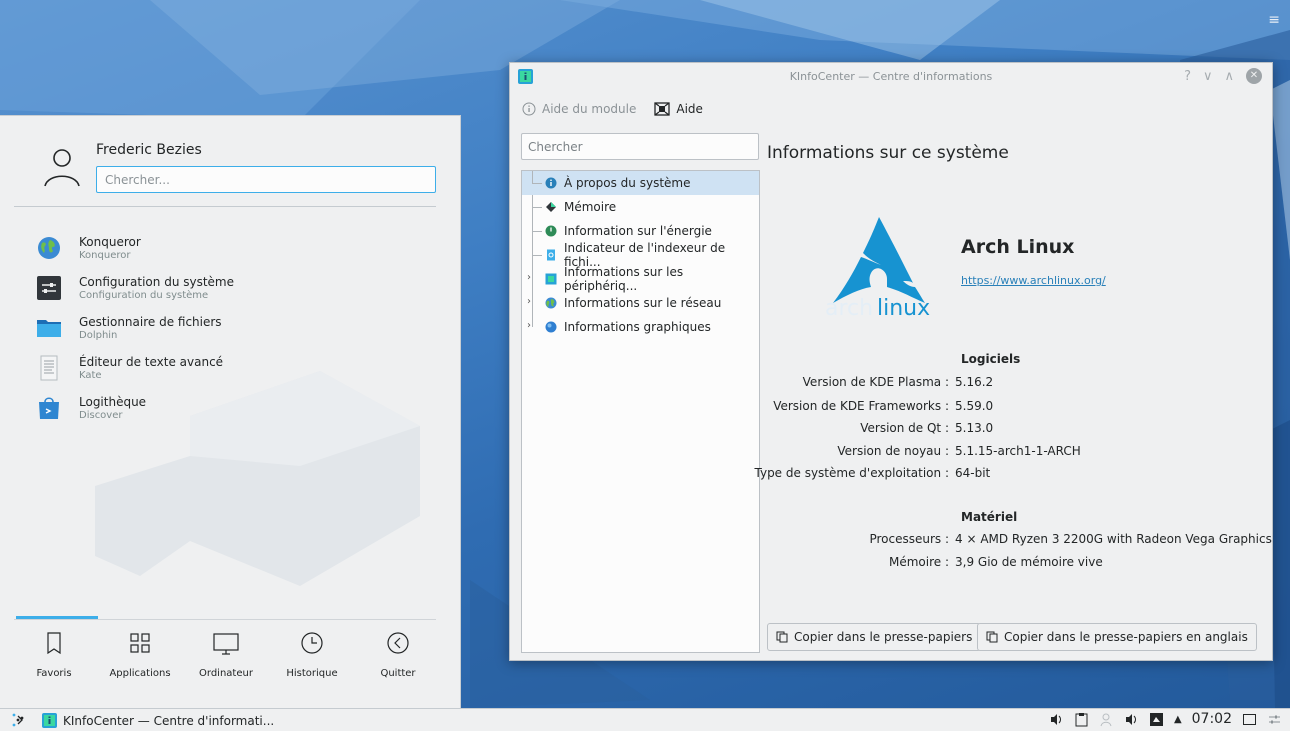 This screenshot has width=1290, height=731. What do you see at coordinates (1178, 719) in the screenshot?
I see `tray-expand-icon: ▲` at bounding box center [1178, 719].